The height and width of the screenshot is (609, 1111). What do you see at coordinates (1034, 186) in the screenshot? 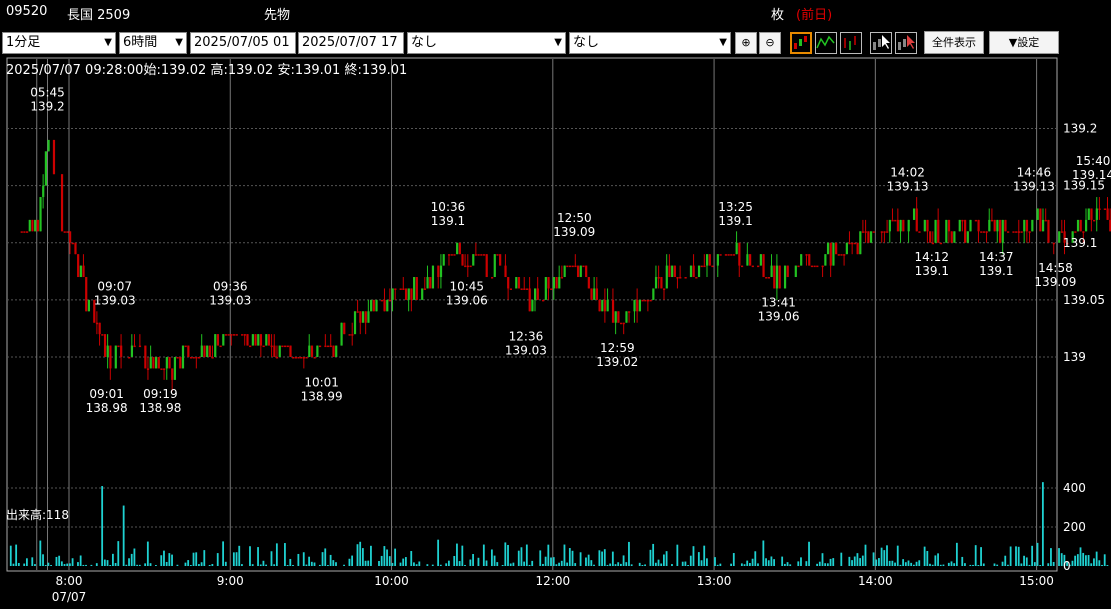
I see `annotation-value: 139.13` at bounding box center [1034, 186].